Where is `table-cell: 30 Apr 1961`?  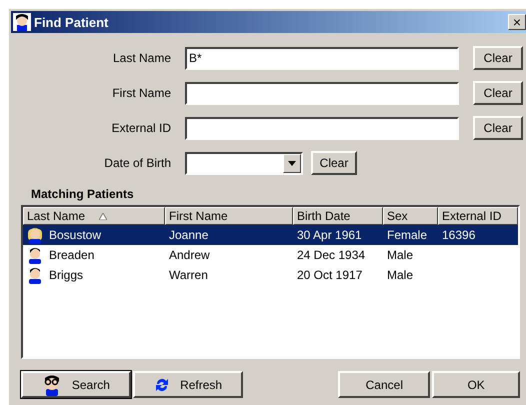 table-cell: 30 Apr 1961 is located at coordinates (329, 235).